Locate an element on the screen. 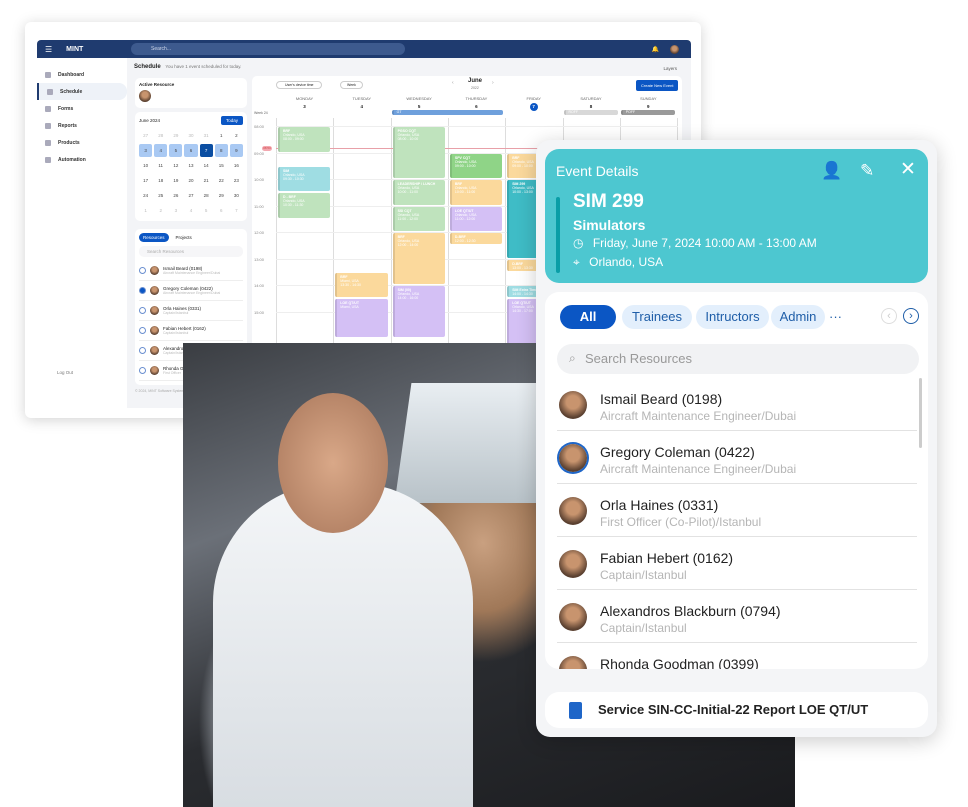 Image resolution: width=968 pixels, height=807 pixels. filter-trainees: Trainees is located at coordinates (657, 317).